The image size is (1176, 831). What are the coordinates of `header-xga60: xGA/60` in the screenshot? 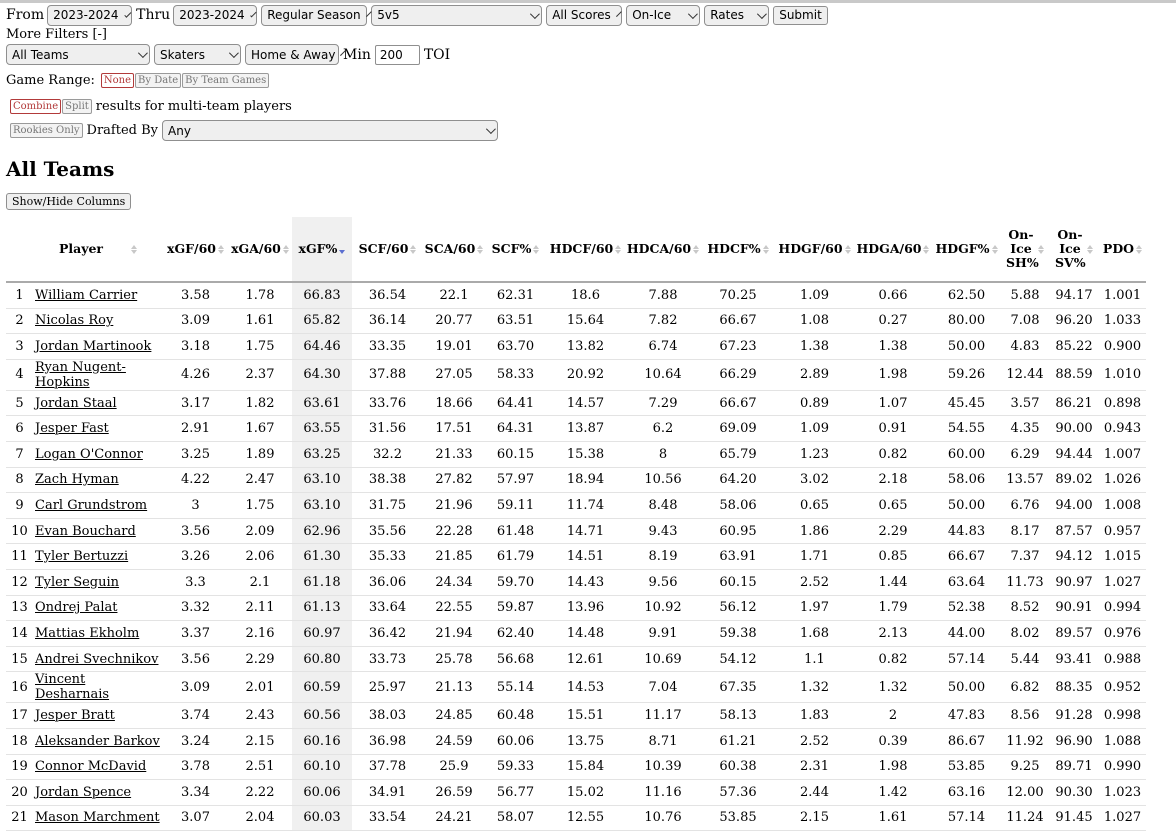 It's located at (260, 250).